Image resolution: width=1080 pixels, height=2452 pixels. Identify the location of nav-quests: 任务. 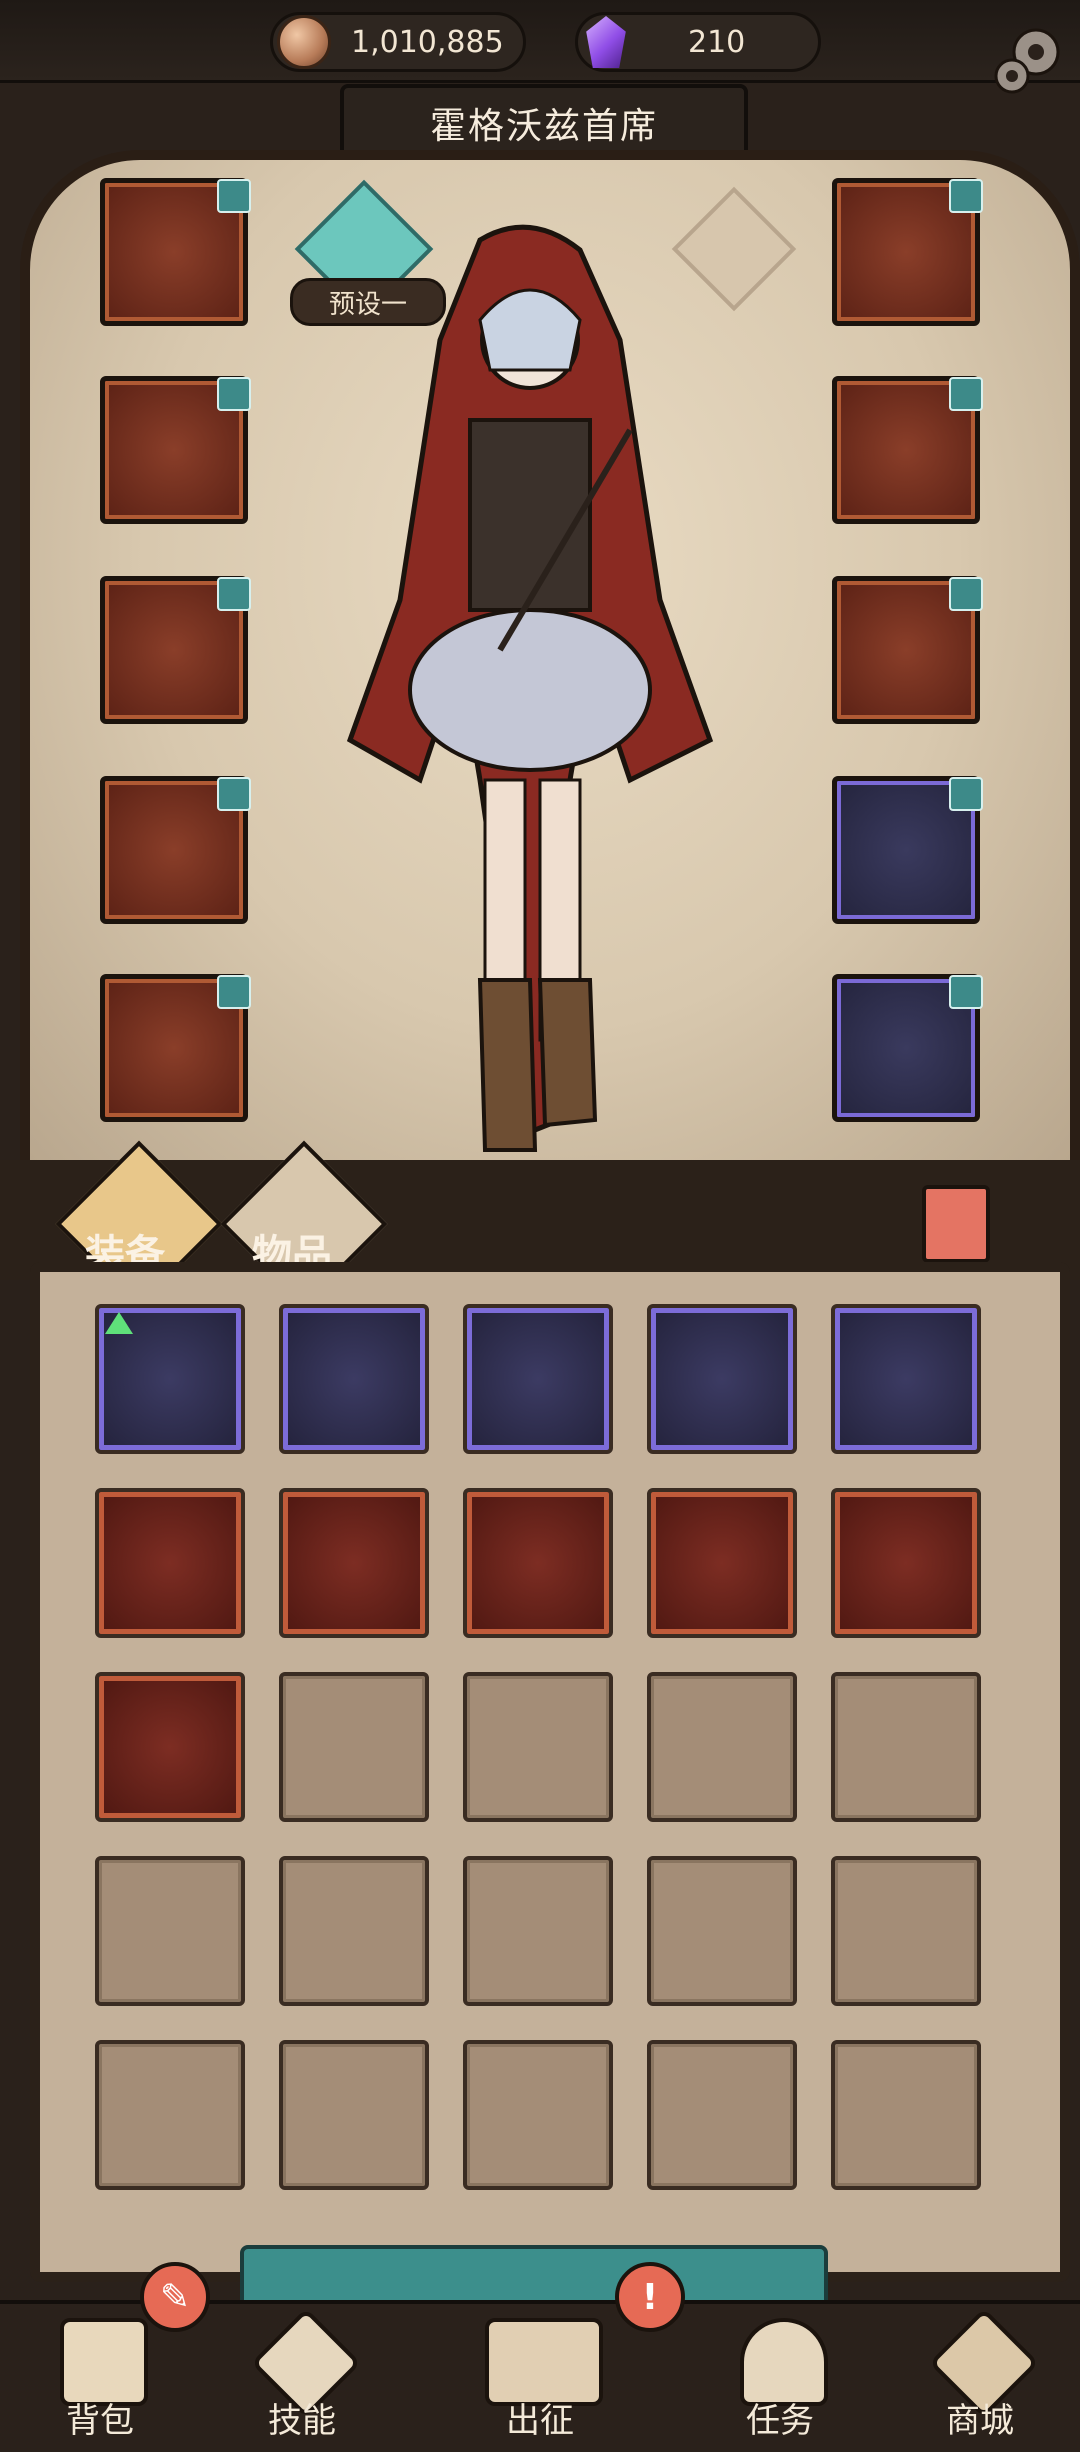
(780, 2379).